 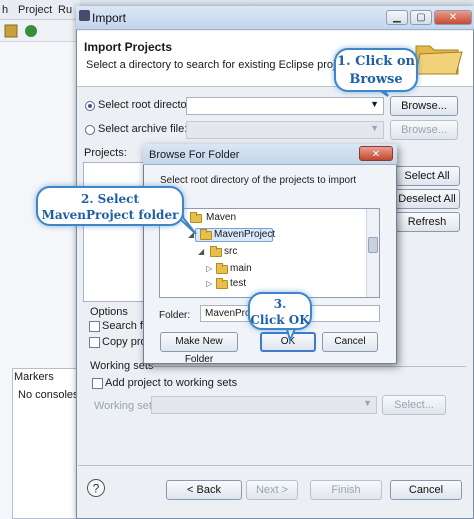 I want to click on eclipse-app-icon, so click(x=84, y=15).